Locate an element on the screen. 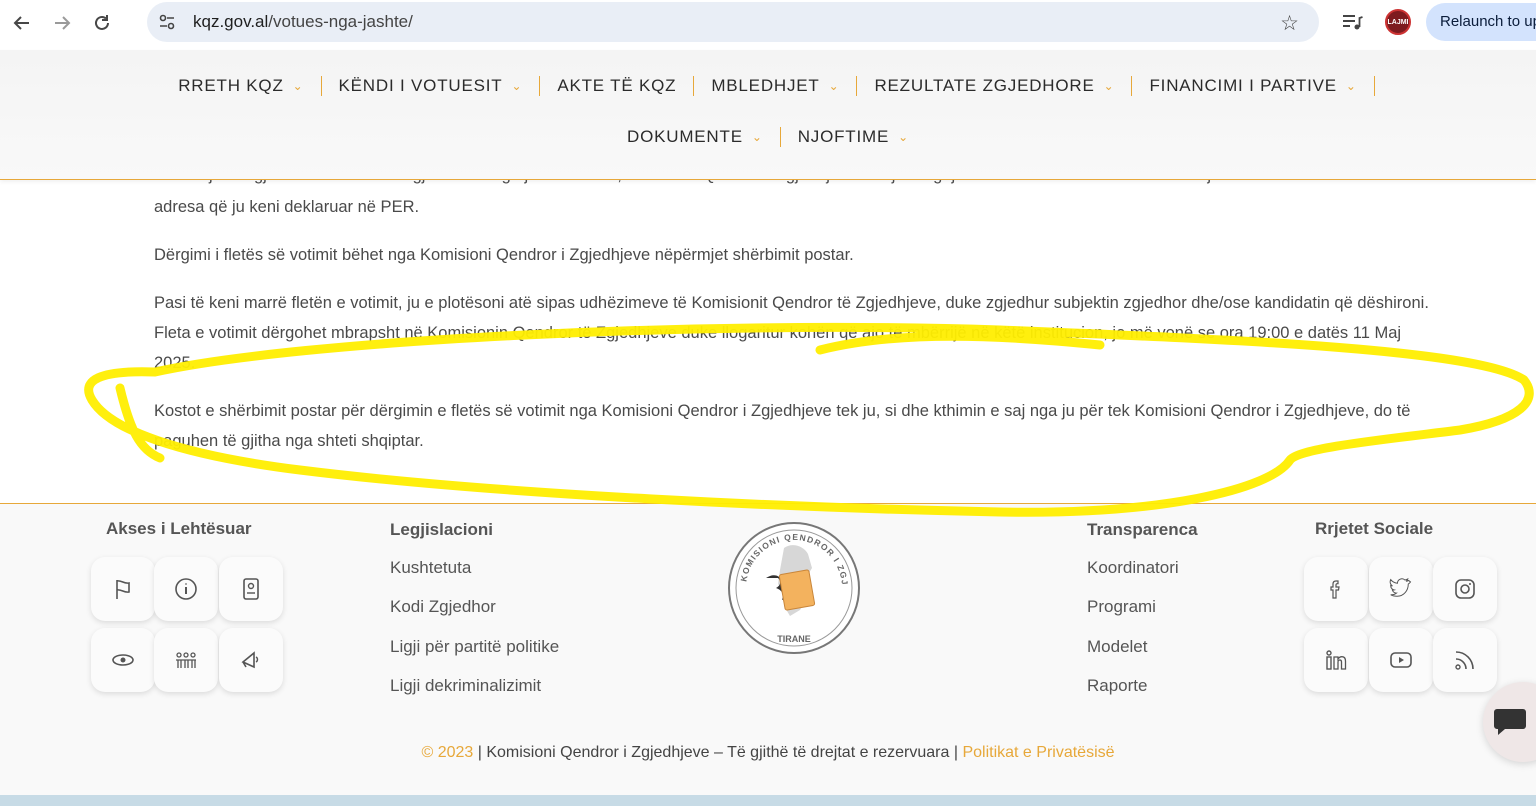 This screenshot has height=806, width=1536. social-title: Rrjetet Sociale is located at coordinates (1374, 528).